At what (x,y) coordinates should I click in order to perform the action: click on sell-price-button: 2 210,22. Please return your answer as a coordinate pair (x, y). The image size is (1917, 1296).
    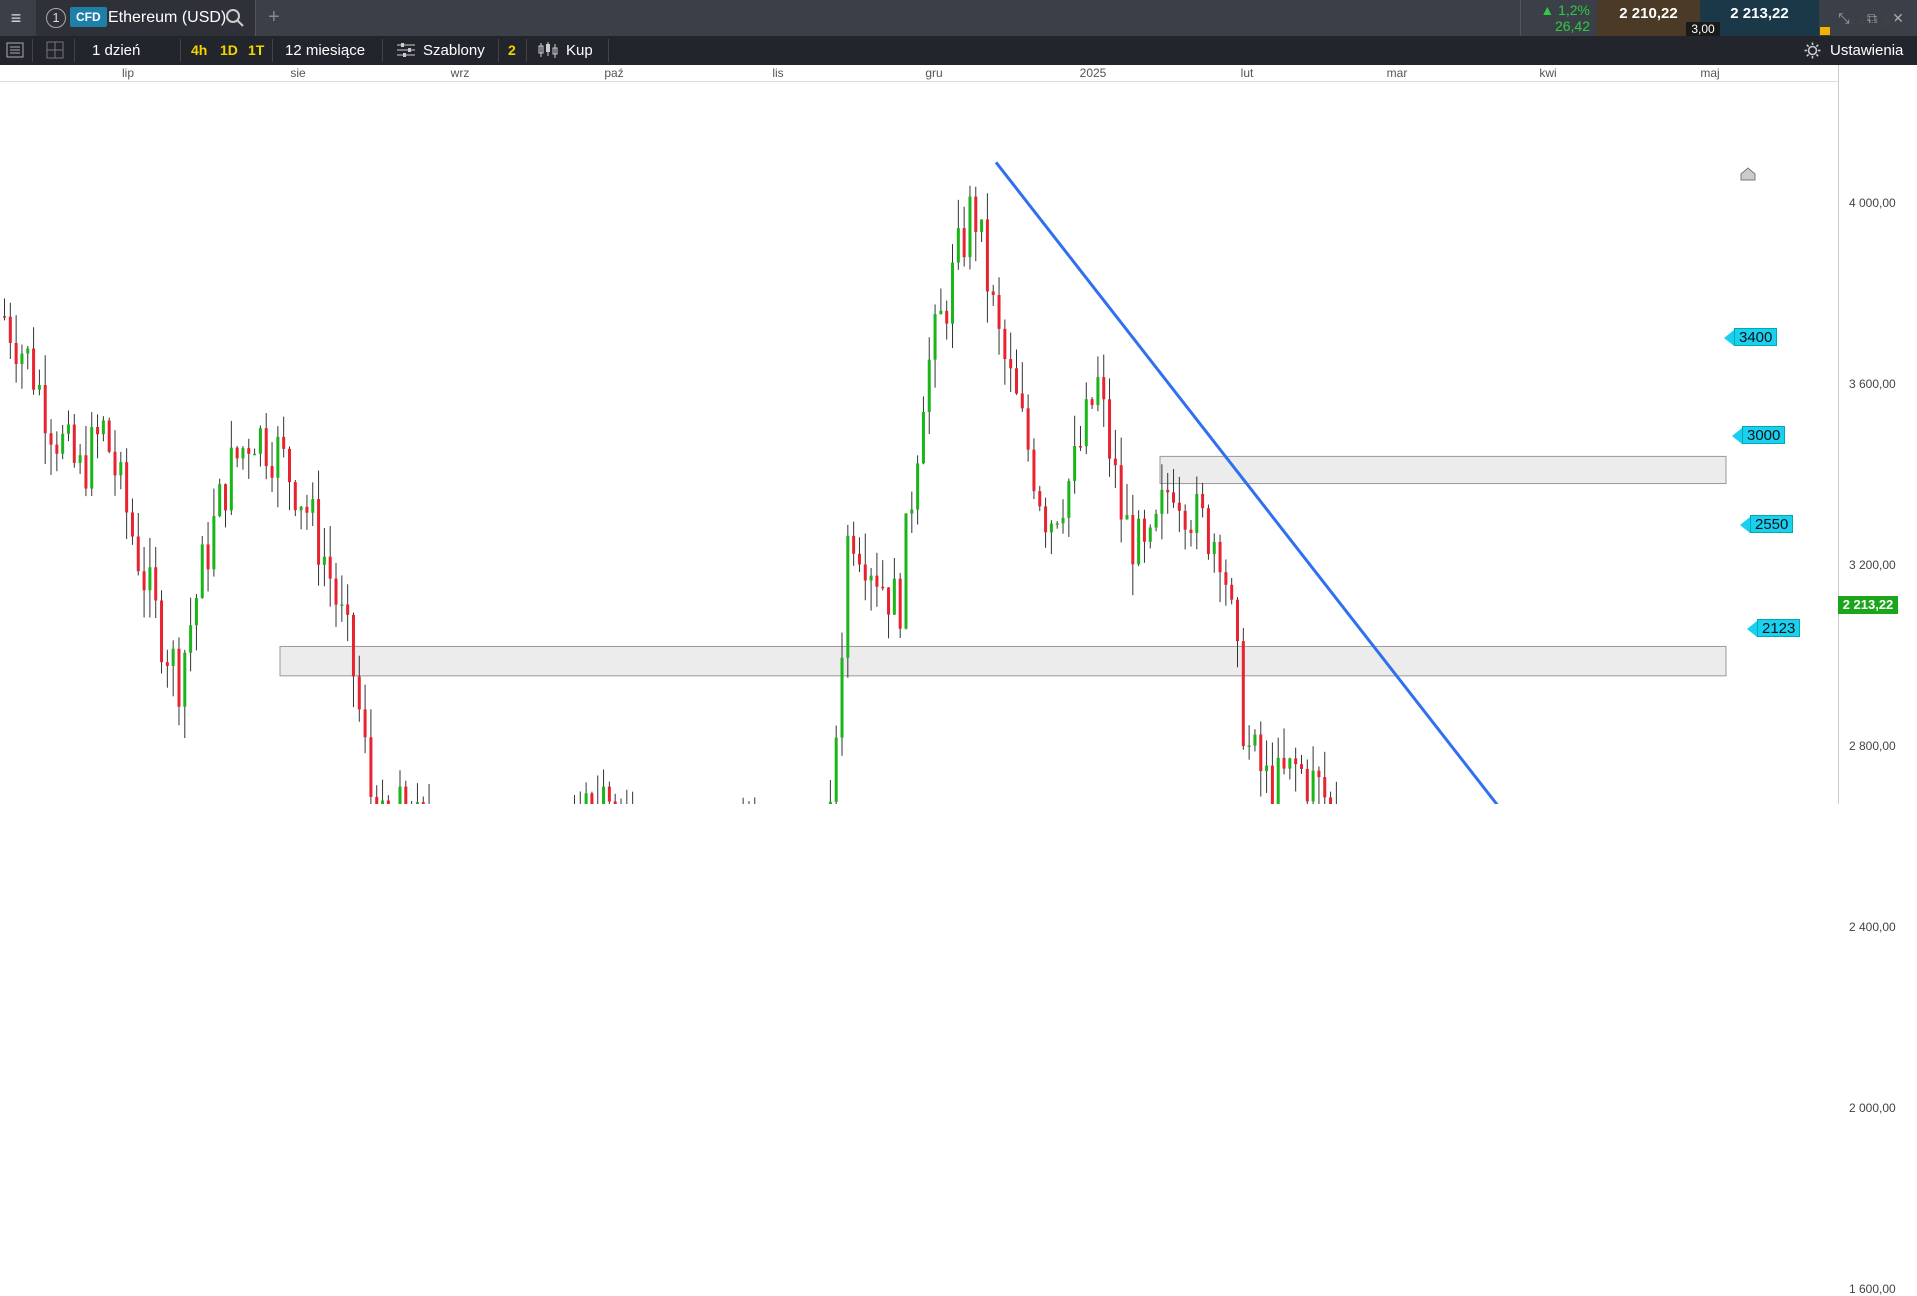
    Looking at the image, I should click on (1648, 18).